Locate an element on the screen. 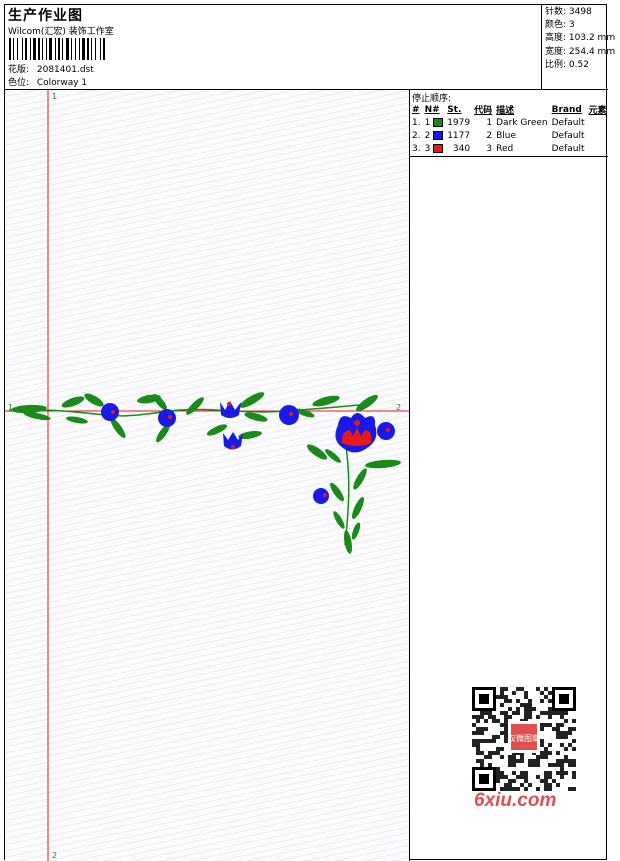  design-file-value: 2081401.dst is located at coordinates (65, 70).